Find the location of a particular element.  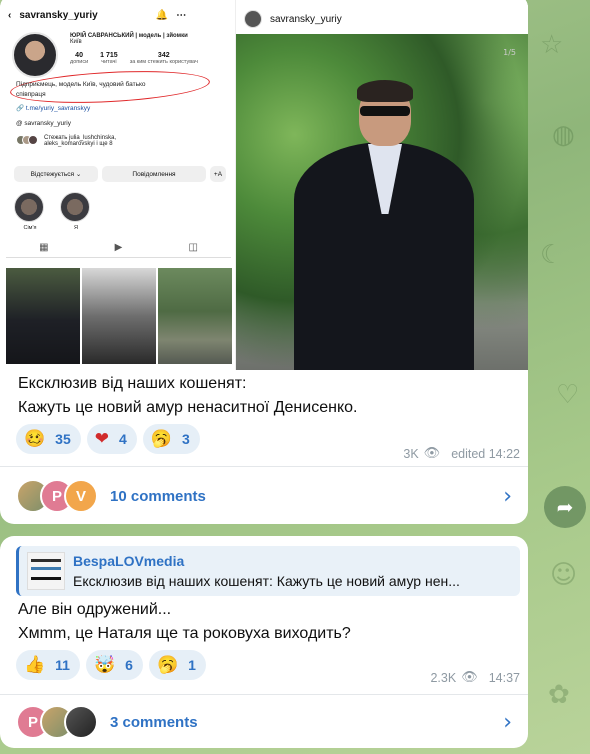

reaction-exploding-head: 🤯 6 is located at coordinates (114, 665).